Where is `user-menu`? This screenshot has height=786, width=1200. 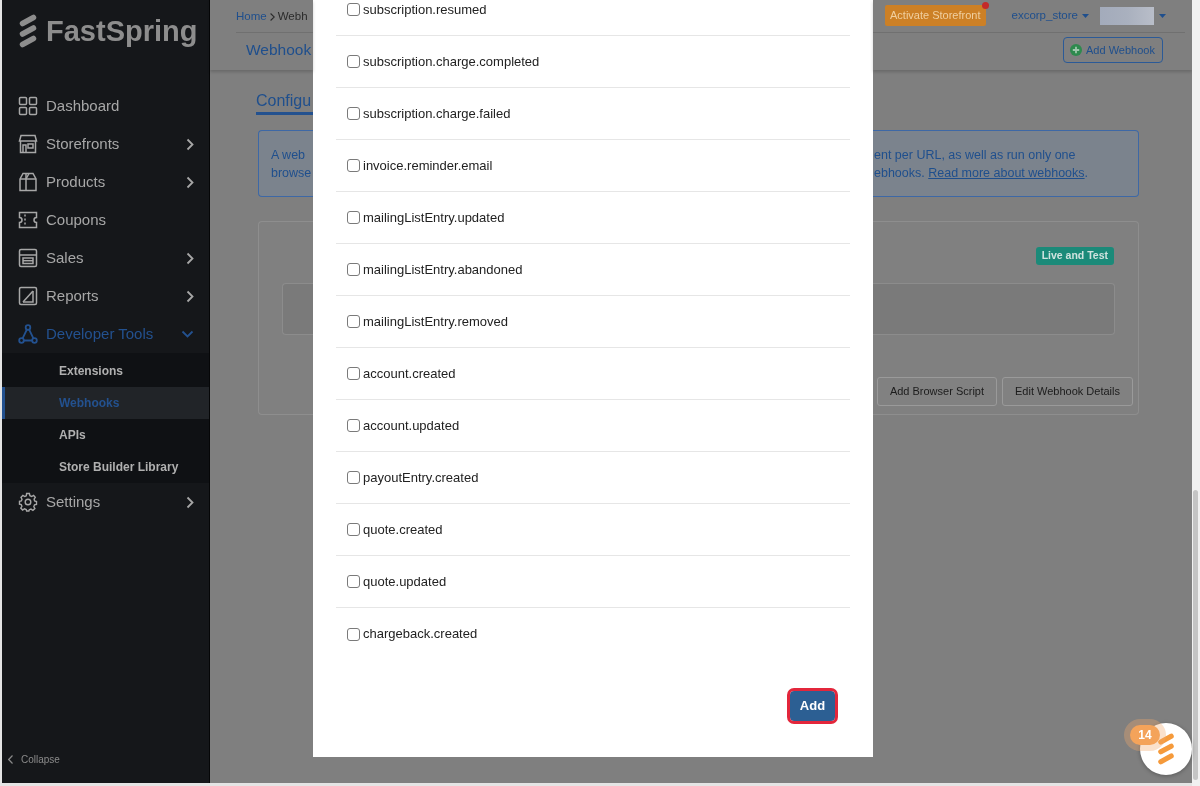
user-menu is located at coordinates (1133, 15).